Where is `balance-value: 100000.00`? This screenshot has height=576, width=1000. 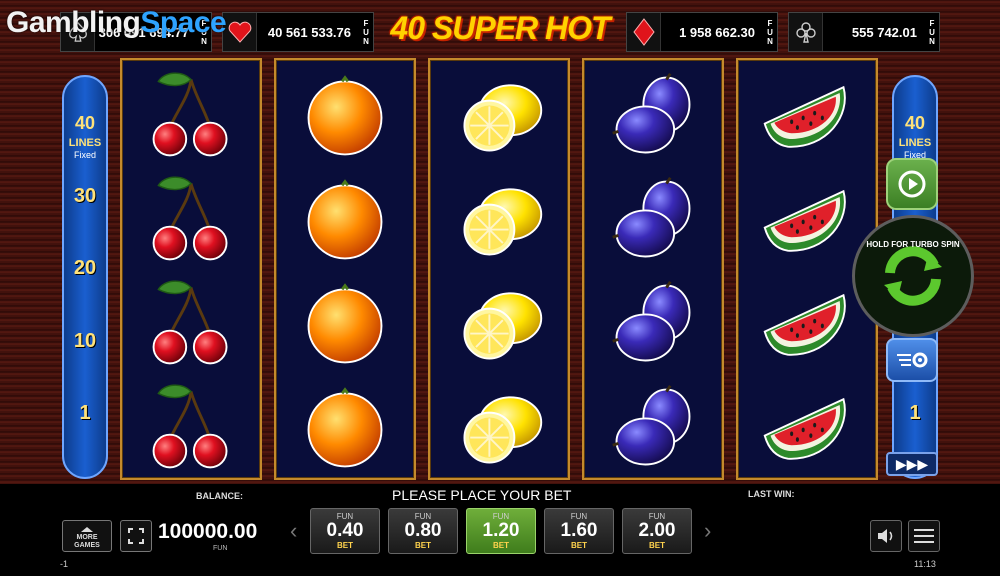
balance-value: 100000.00 is located at coordinates (208, 531).